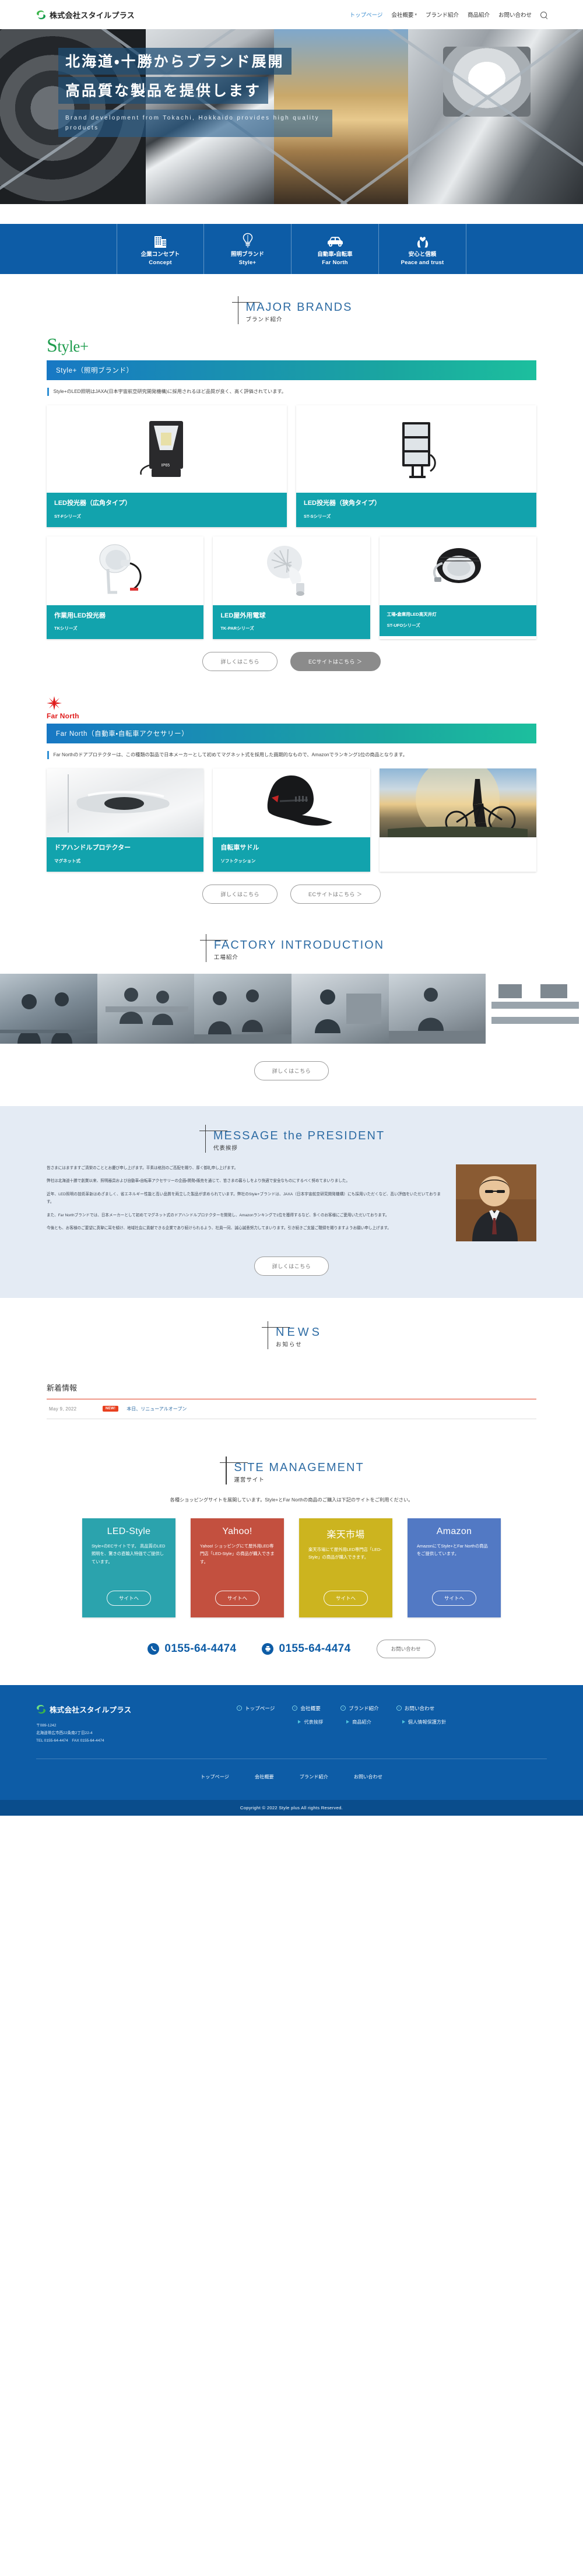 The image size is (583, 2576). Describe the element at coordinates (335, 661) in the screenshot. I see `style-plus-ec-button: ECサイトはこちら ＞` at that location.